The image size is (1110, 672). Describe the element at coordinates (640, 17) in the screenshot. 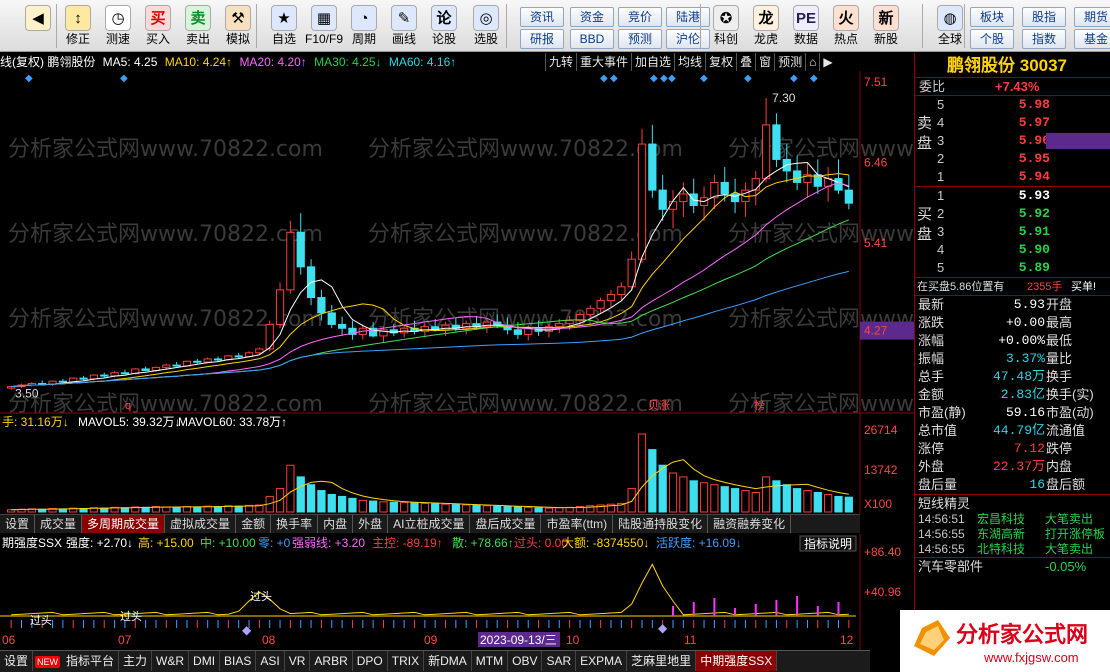

I see `toolbar-small-button: 竞价` at that location.